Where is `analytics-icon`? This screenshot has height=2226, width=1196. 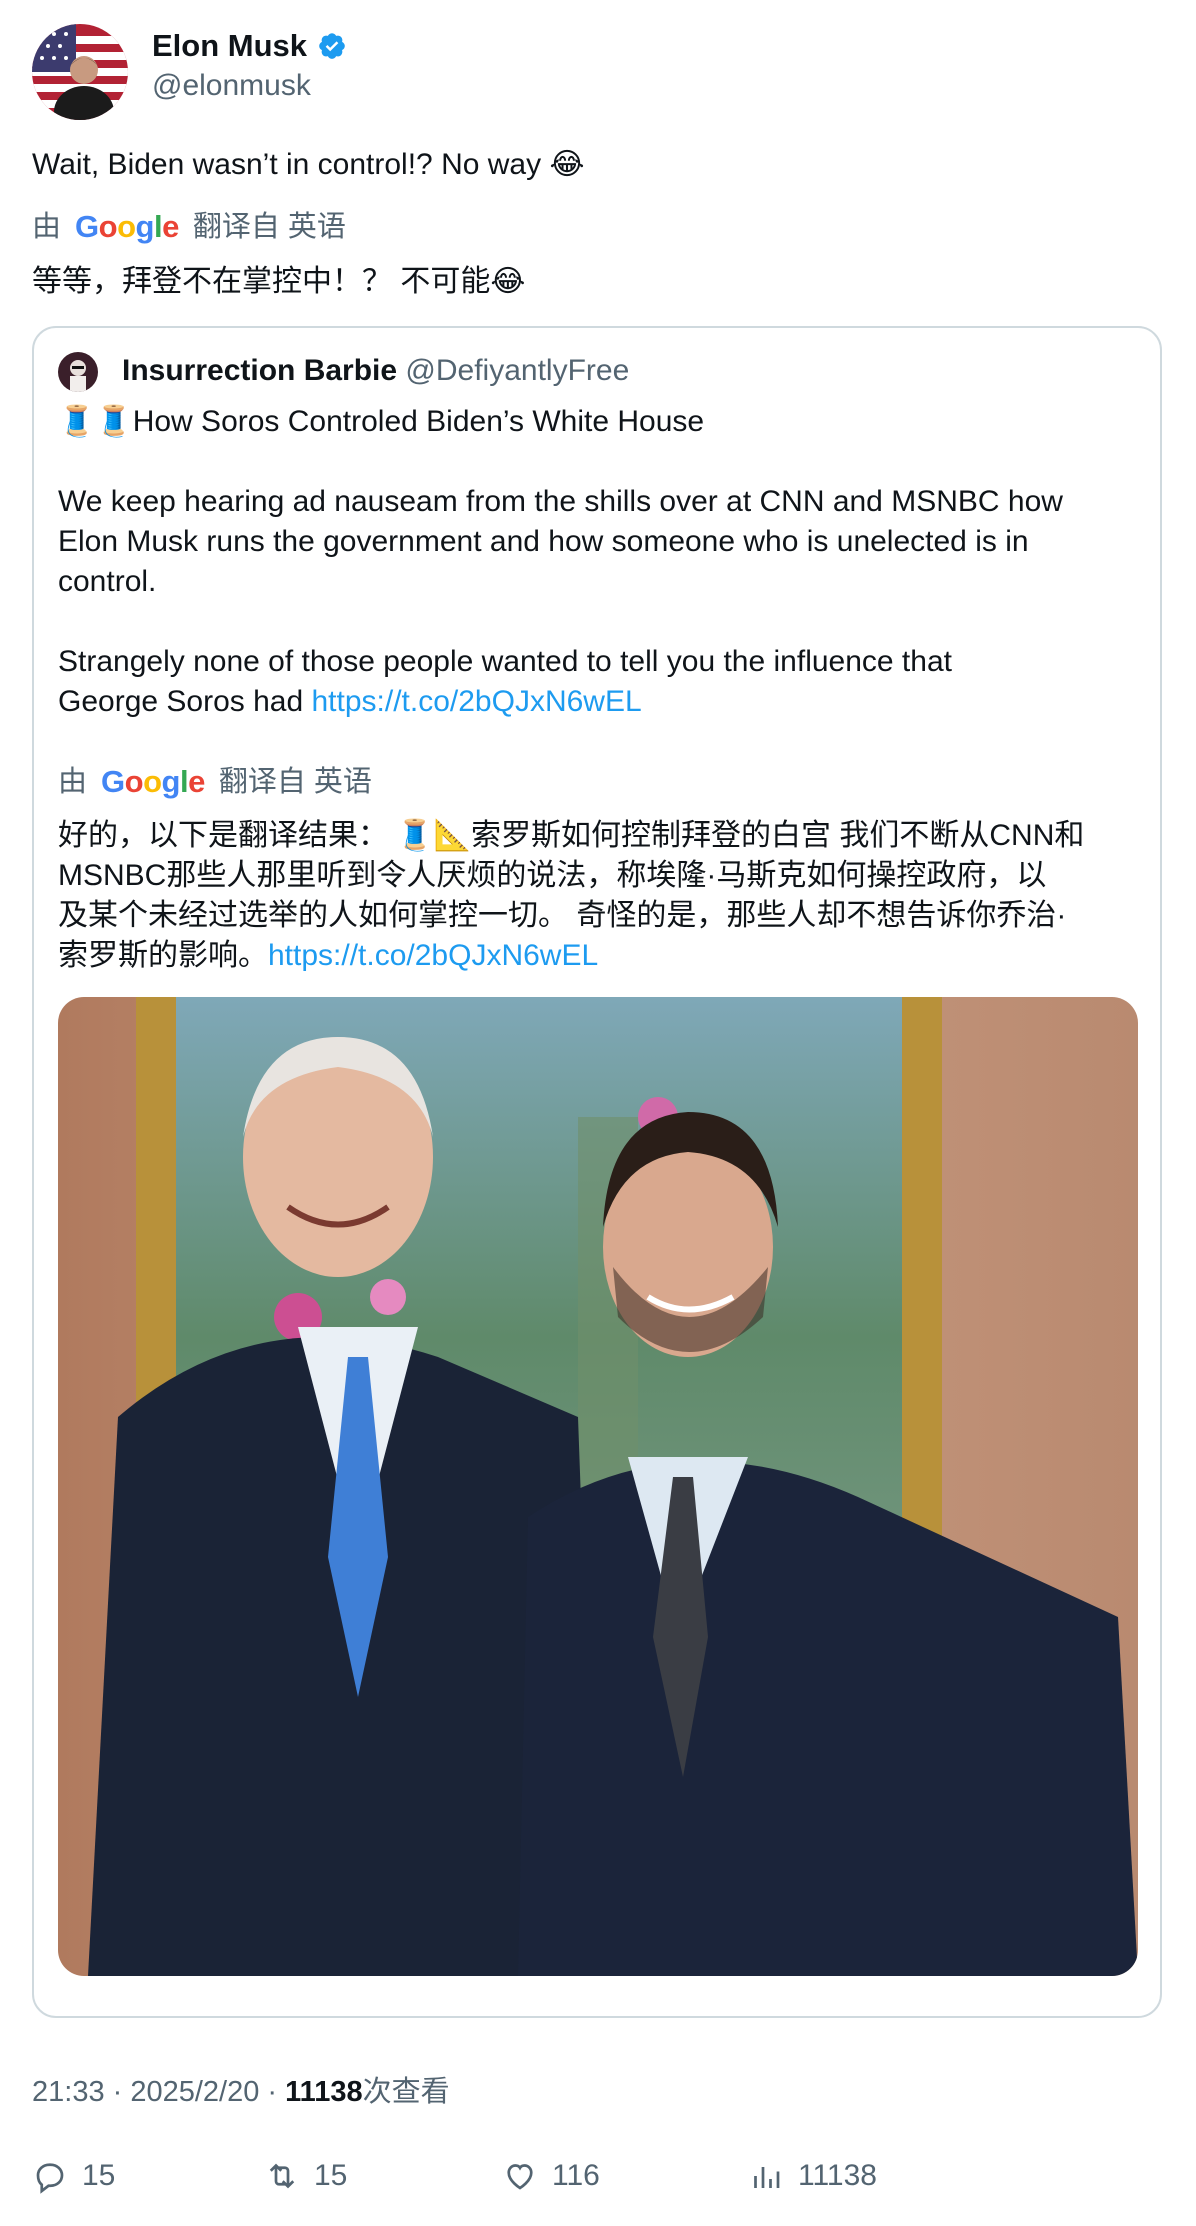
analytics-icon is located at coordinates (767, 2177).